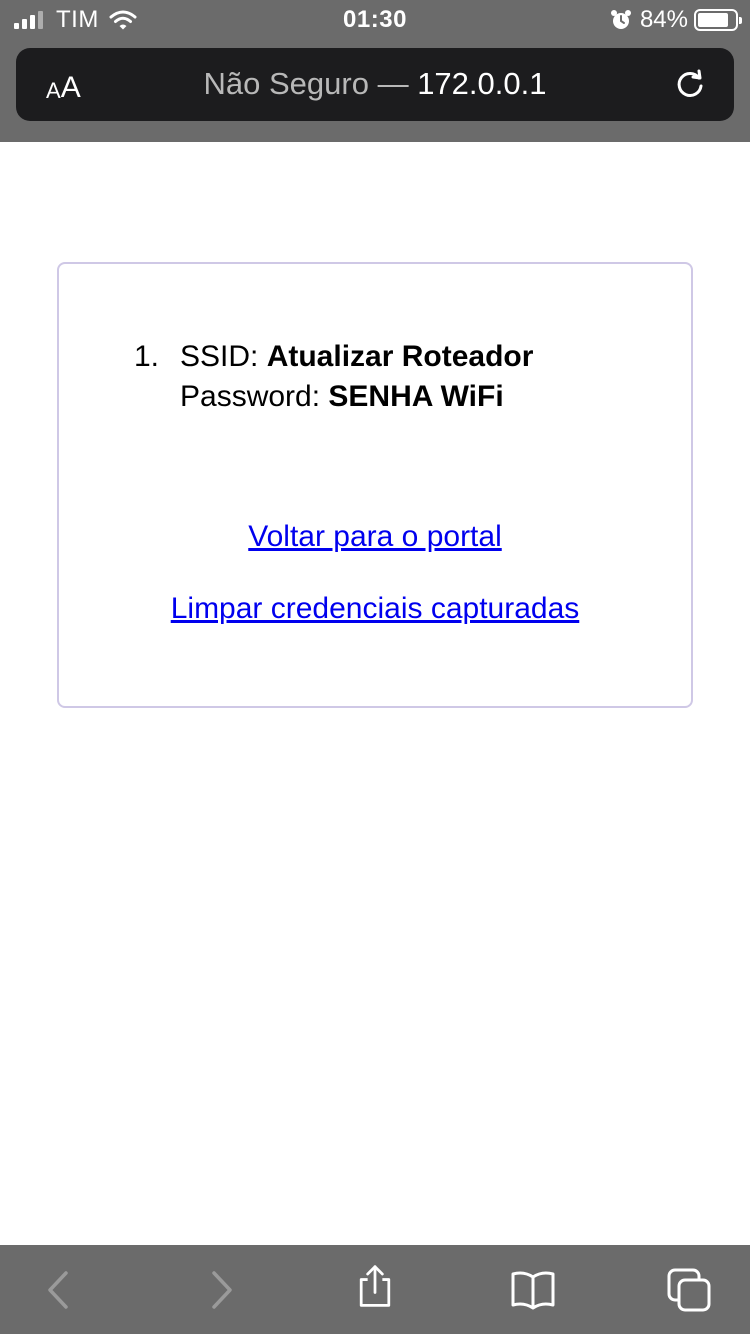 The image size is (750, 1334). Describe the element at coordinates (663, 19) in the screenshot. I see `battery-percent: 84%` at that location.